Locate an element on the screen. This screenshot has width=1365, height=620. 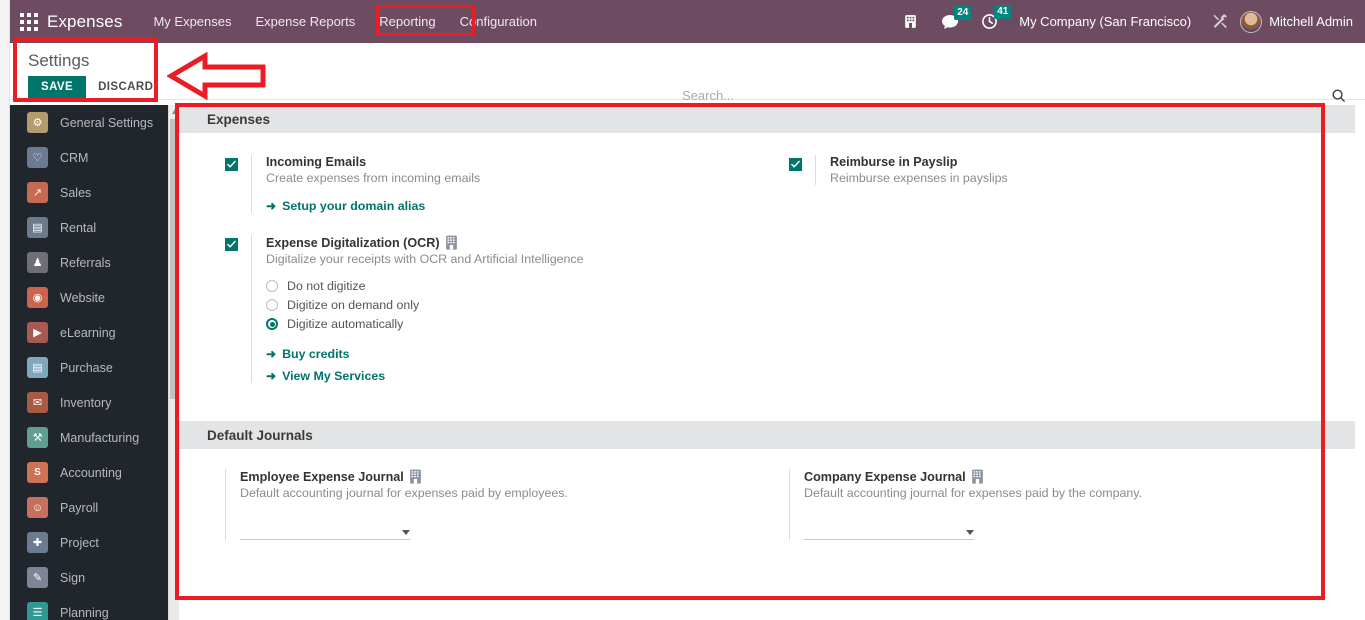
setup-domain-alias-link: ➜ Setup your domain alias is located at coordinates (345, 206).